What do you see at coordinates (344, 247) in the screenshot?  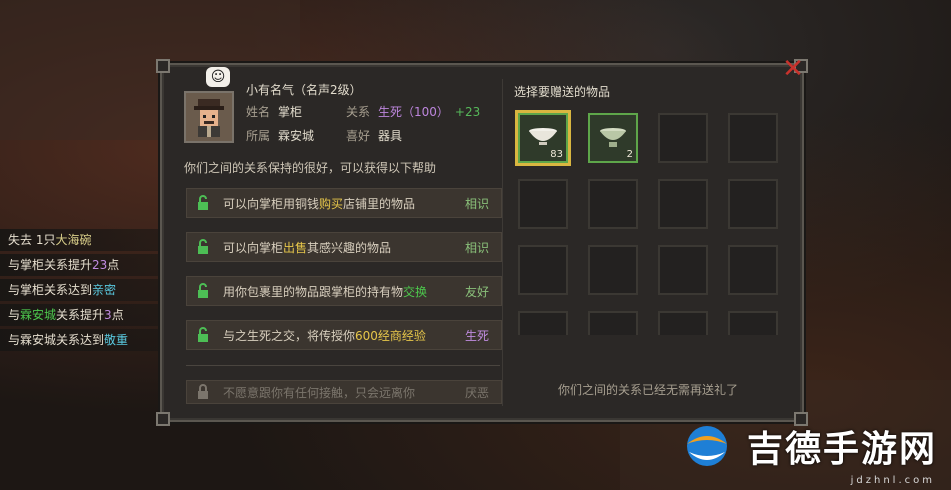 I see `perk-sell: 可以向掌柜出售其感兴趣的物品 相识` at bounding box center [344, 247].